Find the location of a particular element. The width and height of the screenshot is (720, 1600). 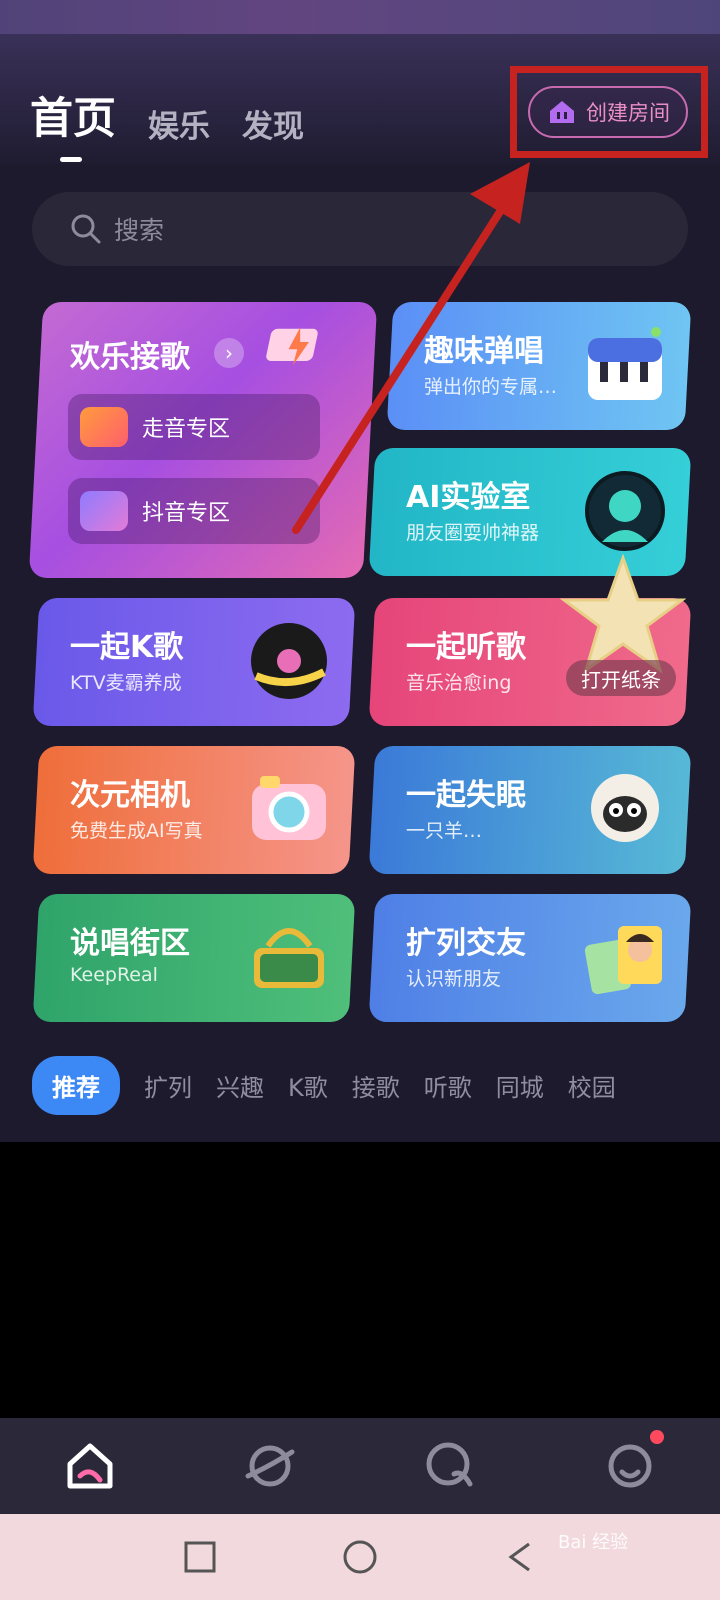

create-room-label: 创建房间 is located at coordinates (628, 113).